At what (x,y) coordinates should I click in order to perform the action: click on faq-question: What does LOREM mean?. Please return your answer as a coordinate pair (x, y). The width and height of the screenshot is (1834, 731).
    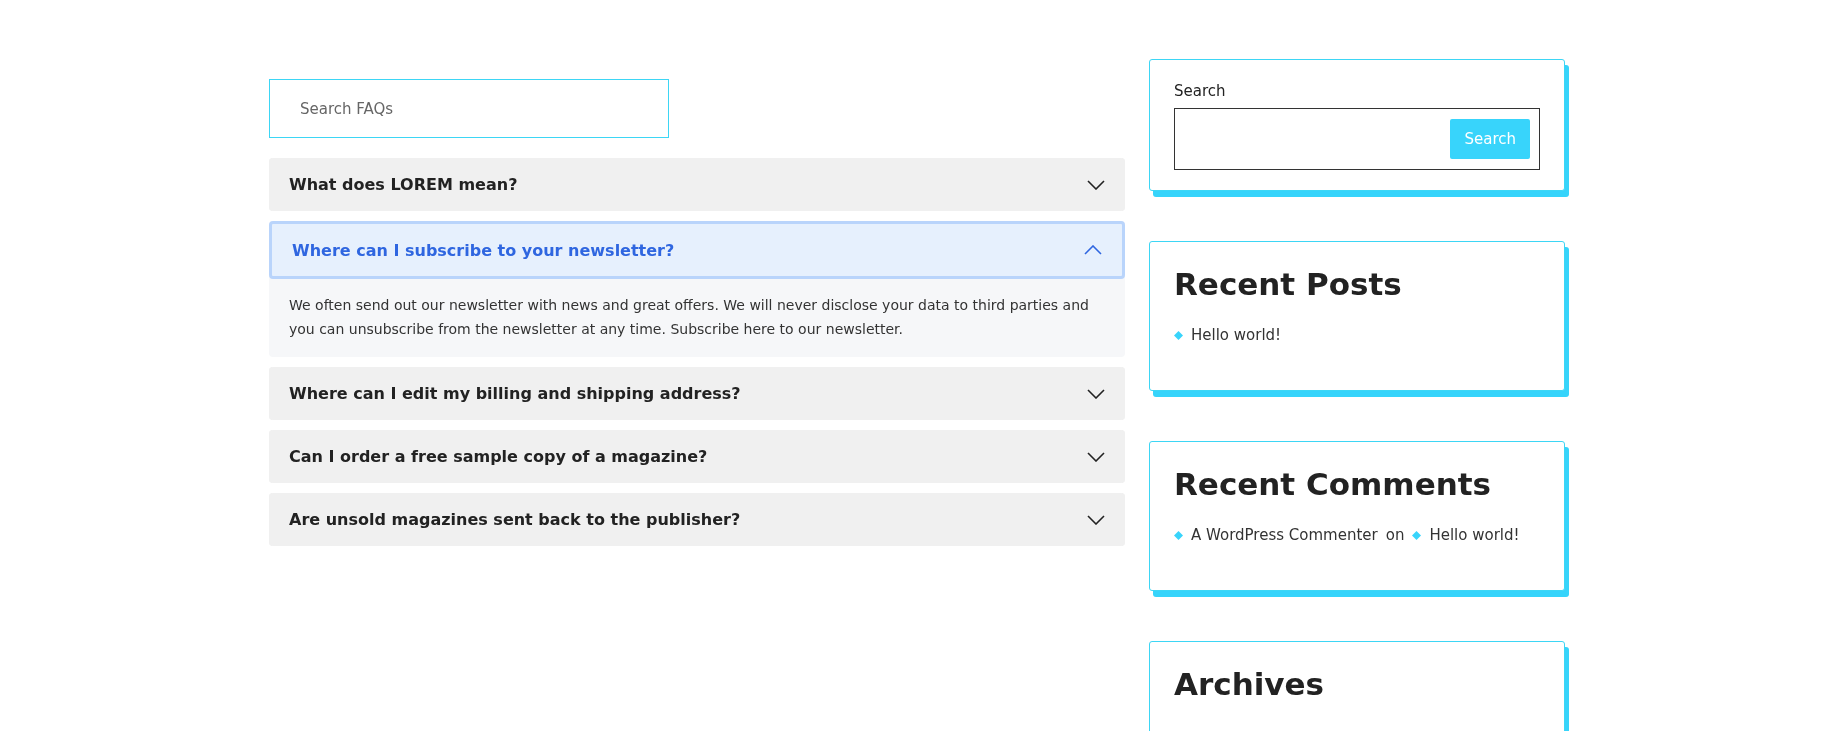
    Looking at the image, I should click on (697, 184).